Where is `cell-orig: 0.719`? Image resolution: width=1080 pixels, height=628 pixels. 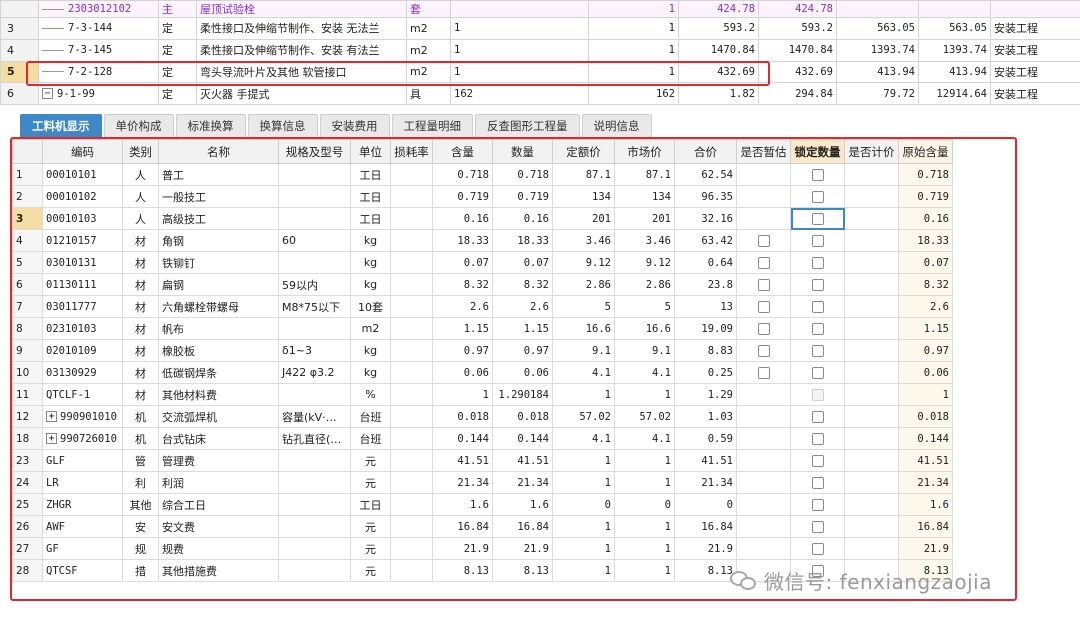
cell-orig: 0.719 is located at coordinates (925, 196).